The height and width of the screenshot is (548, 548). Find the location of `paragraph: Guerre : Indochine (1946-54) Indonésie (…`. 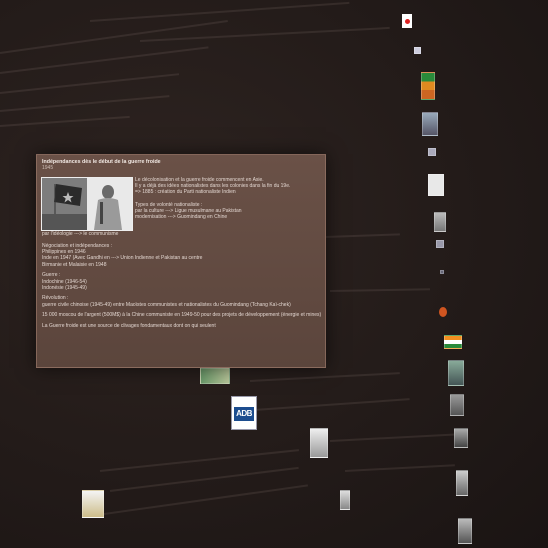

paragraph: Guerre : Indochine (1946-54) Indonésie (… is located at coordinates (182, 281).